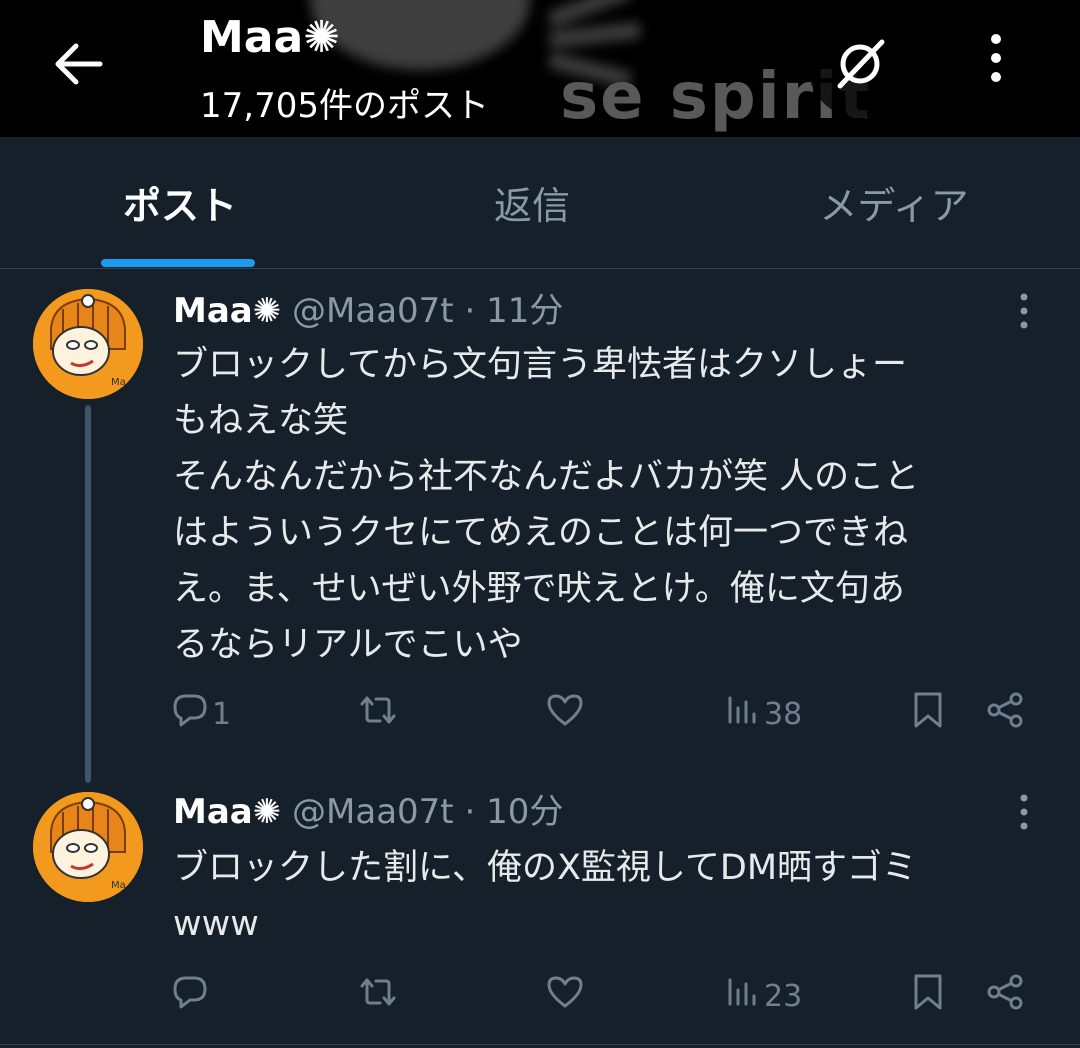 Image resolution: width=1080 pixels, height=1048 pixels. I want to click on post-text-line: るならリアルでこいや, so click(348, 645).